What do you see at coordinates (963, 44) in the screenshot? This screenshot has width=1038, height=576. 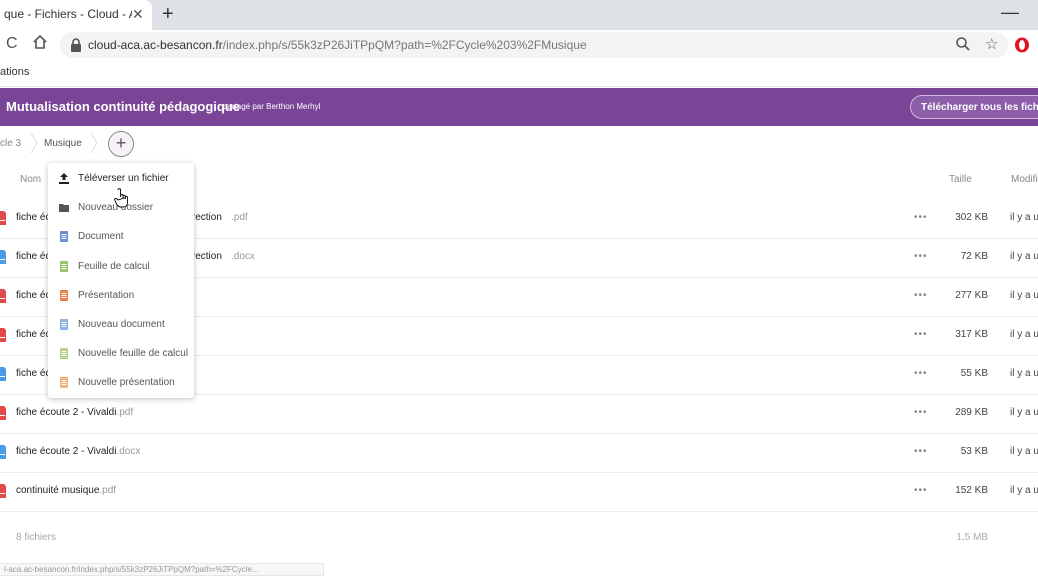 I see `zoom-icon` at bounding box center [963, 44].